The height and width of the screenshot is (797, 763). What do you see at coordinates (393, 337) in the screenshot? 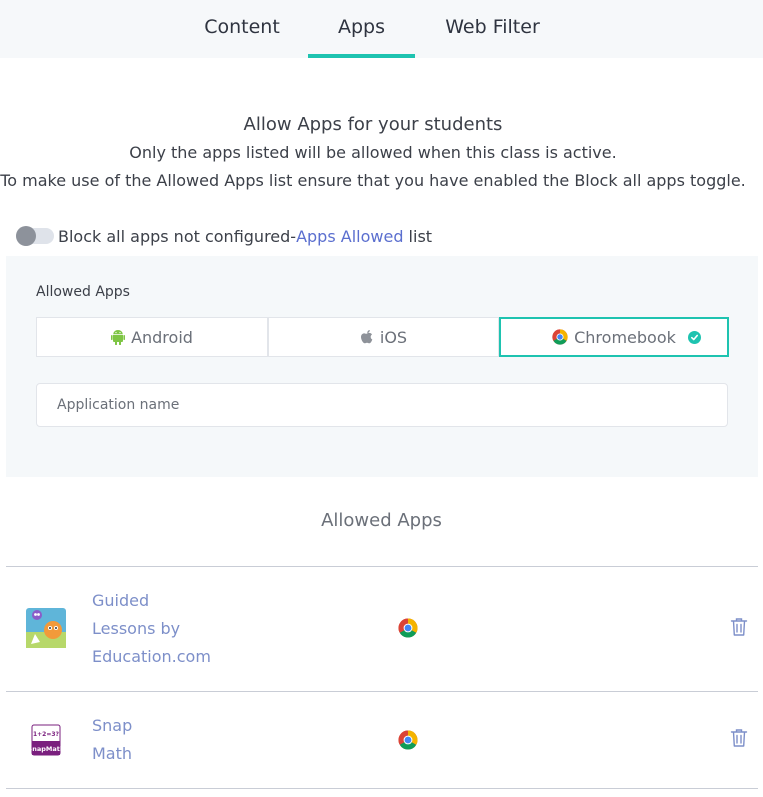
I see `platform-ios-label: iOS` at bounding box center [393, 337].